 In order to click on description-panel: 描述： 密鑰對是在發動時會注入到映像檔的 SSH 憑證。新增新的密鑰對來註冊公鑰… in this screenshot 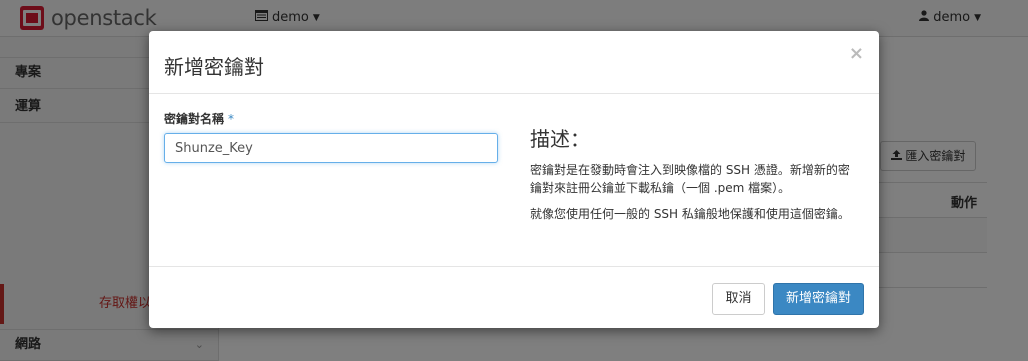, I will do `click(695, 177)`.